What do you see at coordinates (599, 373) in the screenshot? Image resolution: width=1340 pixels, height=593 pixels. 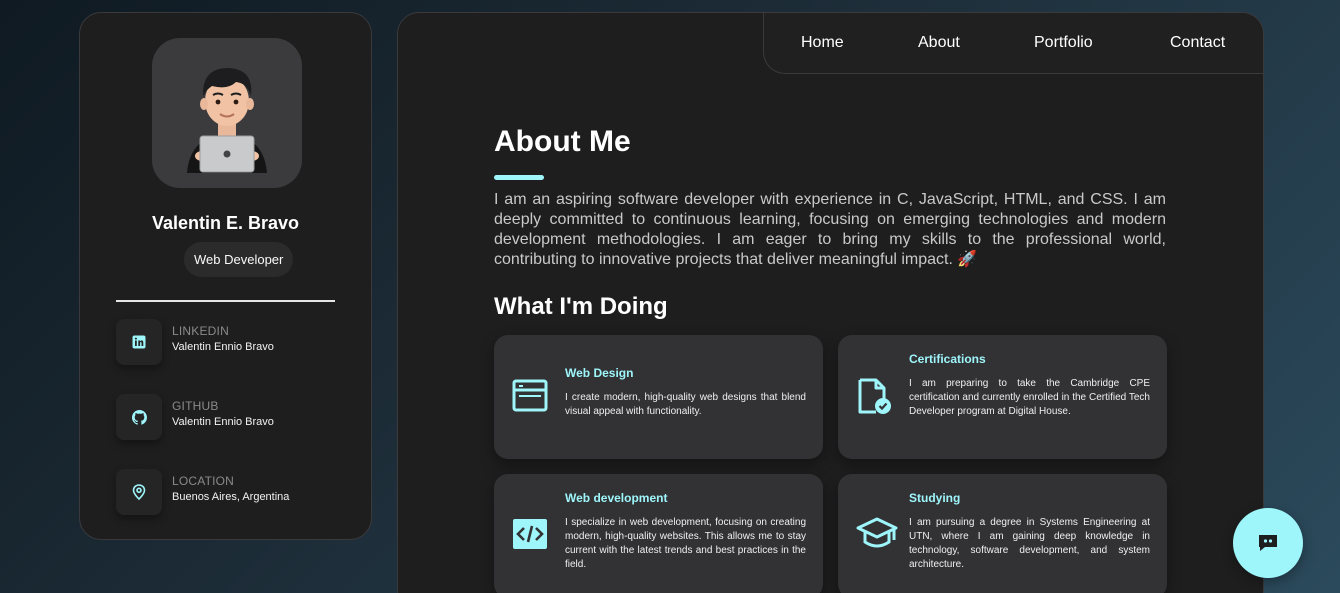 I see `card-title: Web Design` at bounding box center [599, 373].